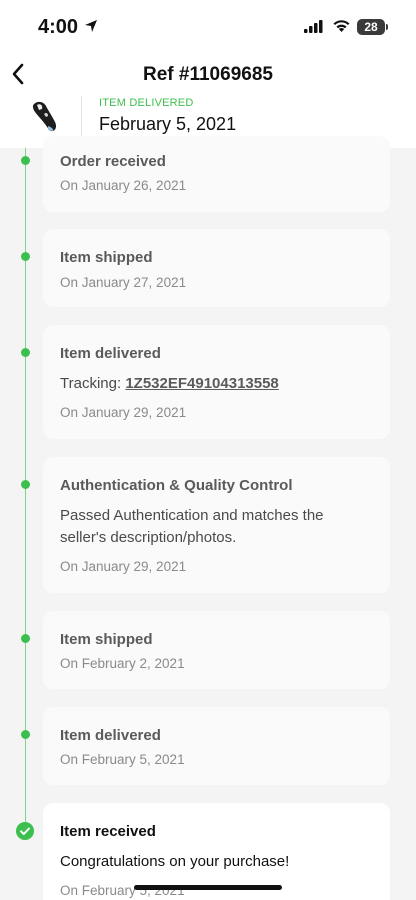  What do you see at coordinates (387, 27) in the screenshot?
I see `battery-tip` at bounding box center [387, 27].